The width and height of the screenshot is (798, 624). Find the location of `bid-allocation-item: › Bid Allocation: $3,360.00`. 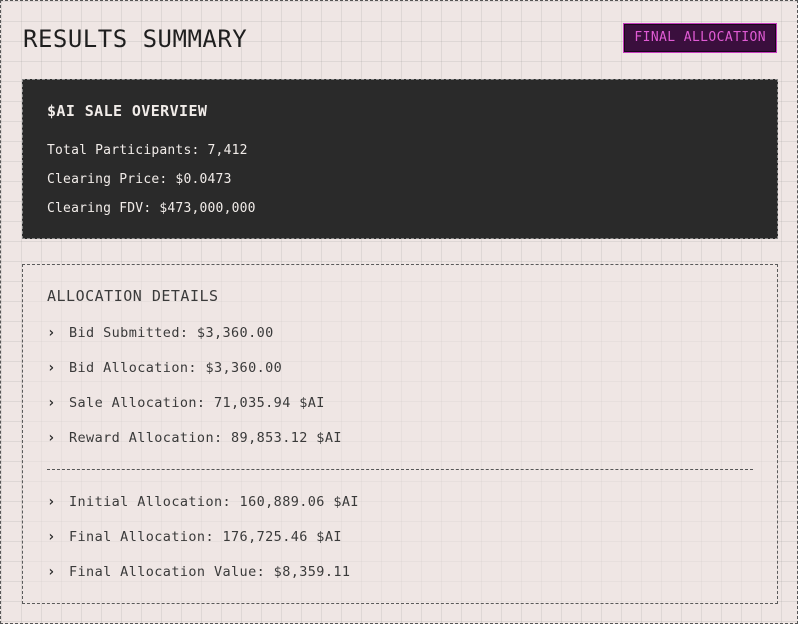

bid-allocation-item: › Bid Allocation: $3,360.00 is located at coordinates (400, 367).